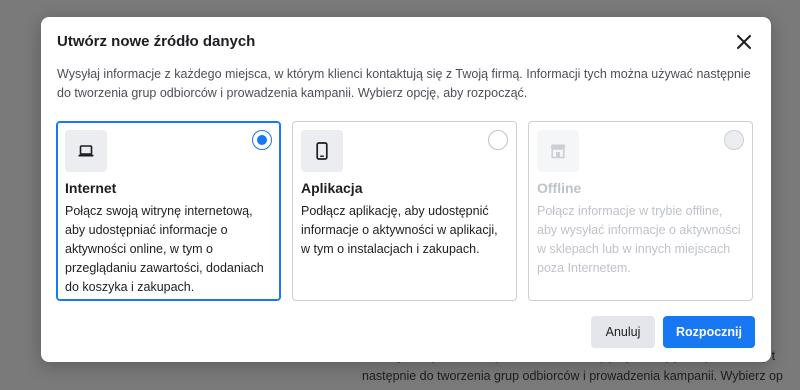 The image size is (800, 390). I want to click on close-icon, so click(744, 42).